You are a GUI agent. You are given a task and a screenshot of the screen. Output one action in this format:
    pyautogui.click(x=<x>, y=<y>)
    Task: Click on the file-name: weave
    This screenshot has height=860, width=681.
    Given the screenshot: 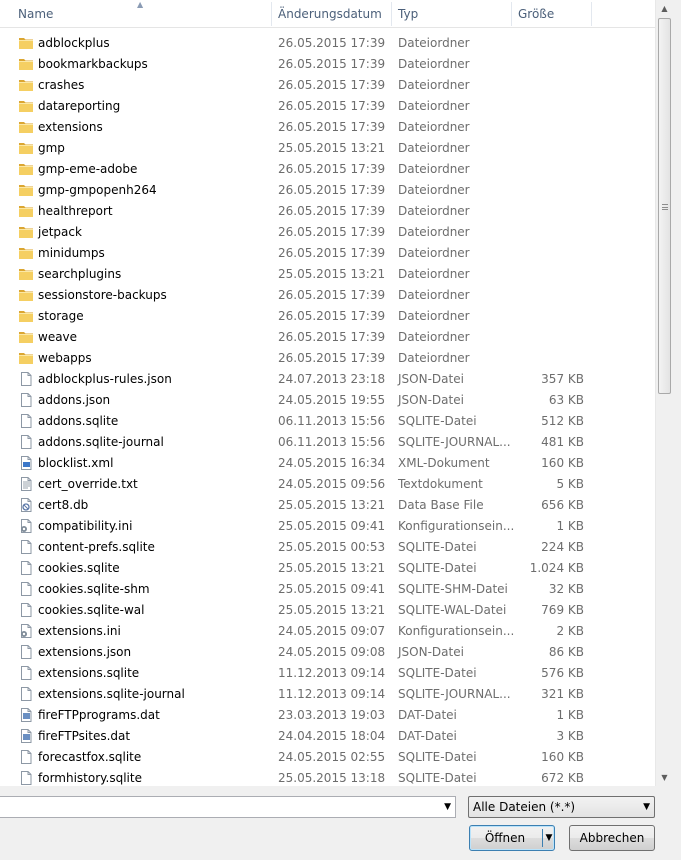 What is the action you would take?
    pyautogui.click(x=58, y=337)
    